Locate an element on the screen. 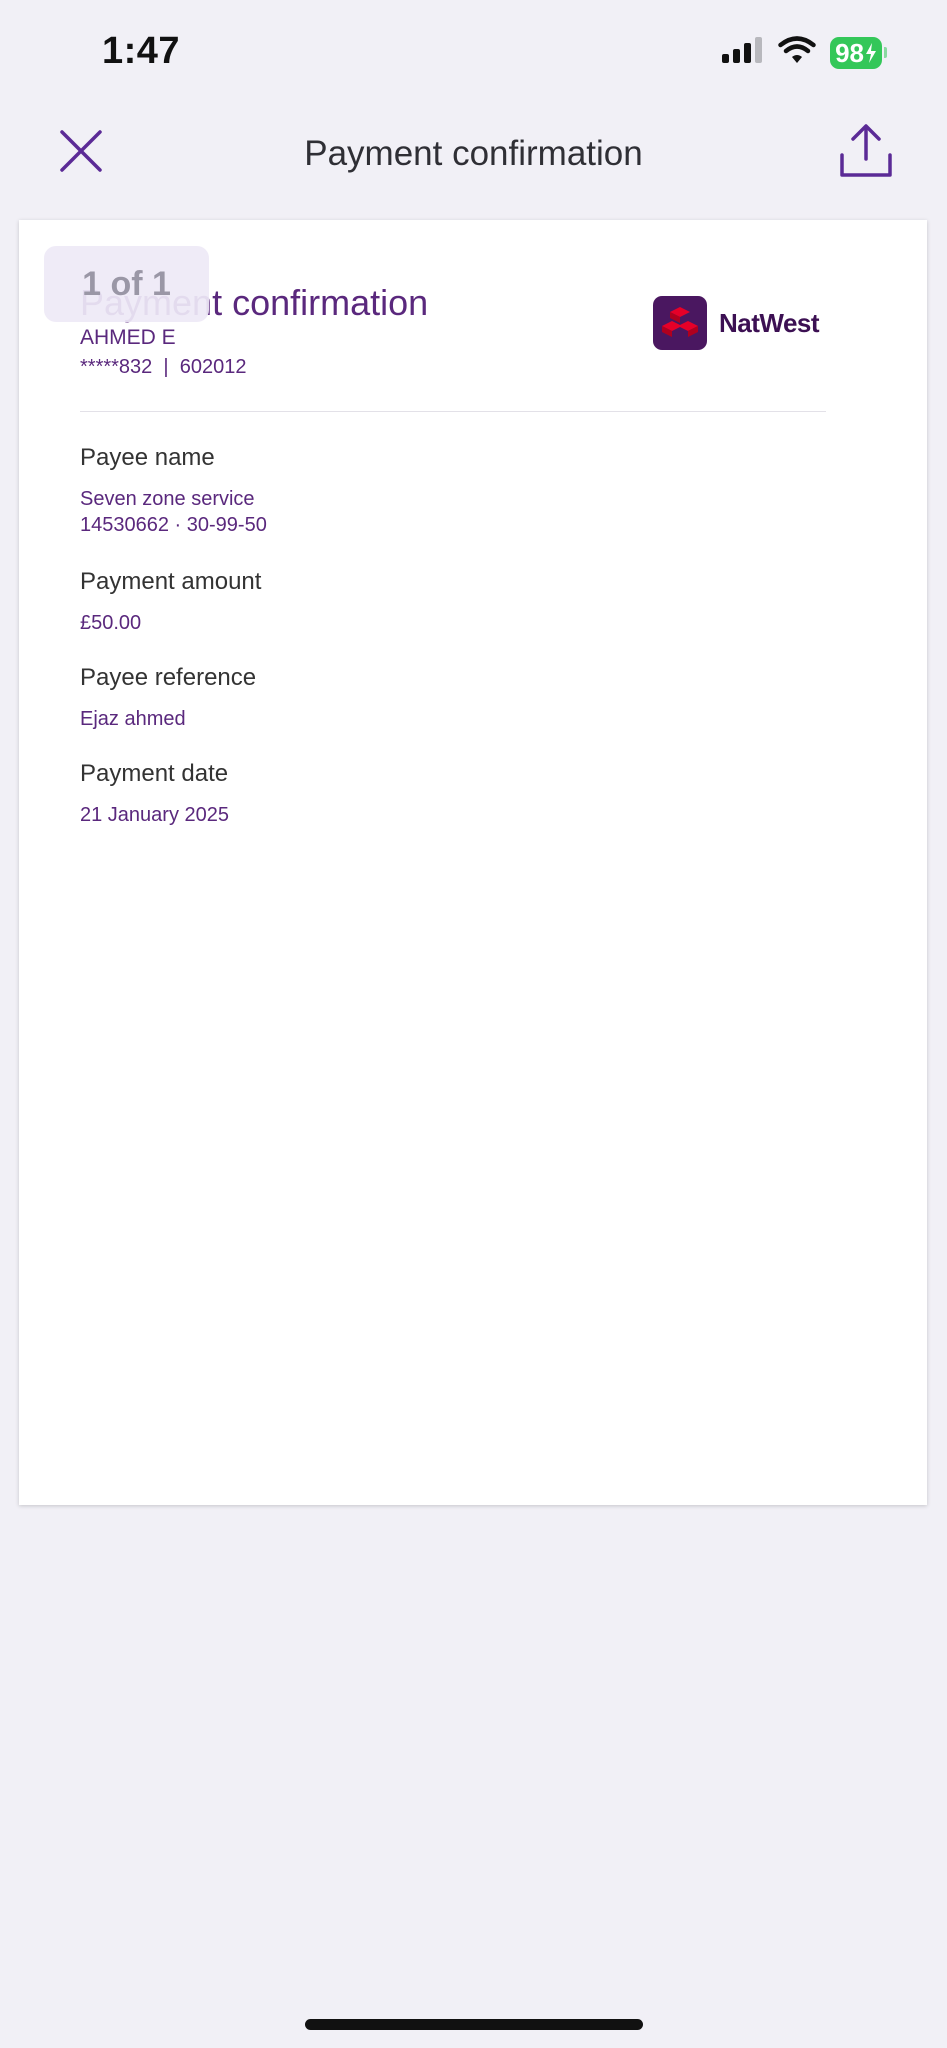 The image size is (947, 2048). payment-amount-field: Payment amount £50.00 is located at coordinates (170, 602).